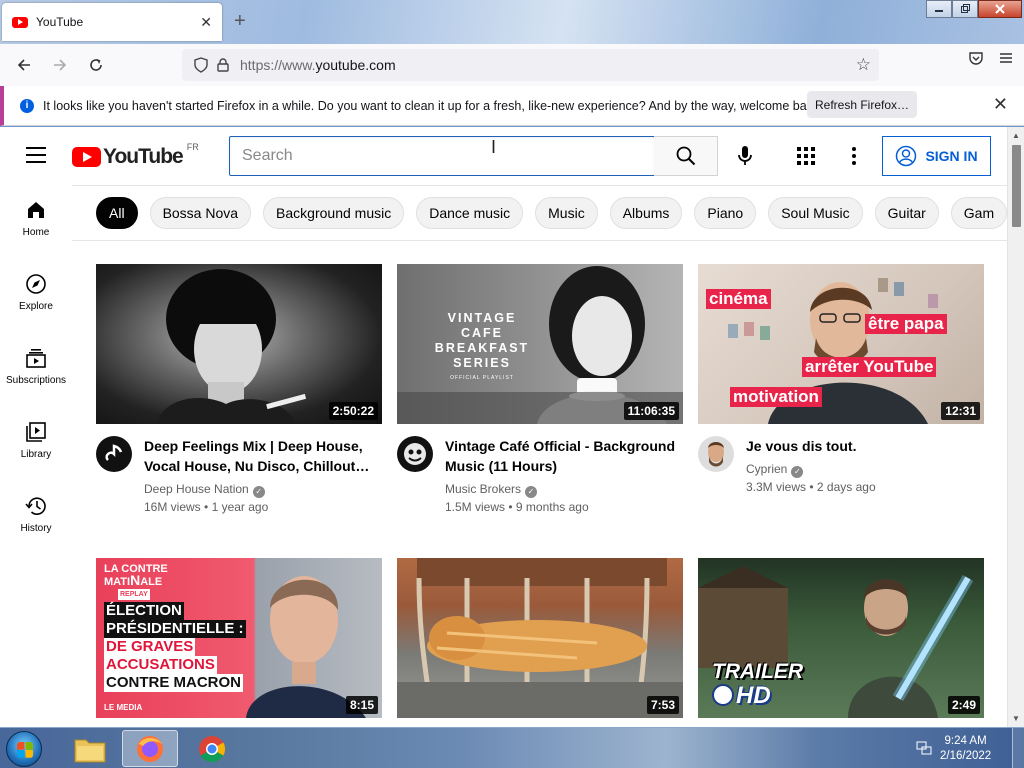 The height and width of the screenshot is (768, 1024). Describe the element at coordinates (36, 370) in the screenshot. I see `sidebar-item-subscriptions: Subscriptions` at that location.